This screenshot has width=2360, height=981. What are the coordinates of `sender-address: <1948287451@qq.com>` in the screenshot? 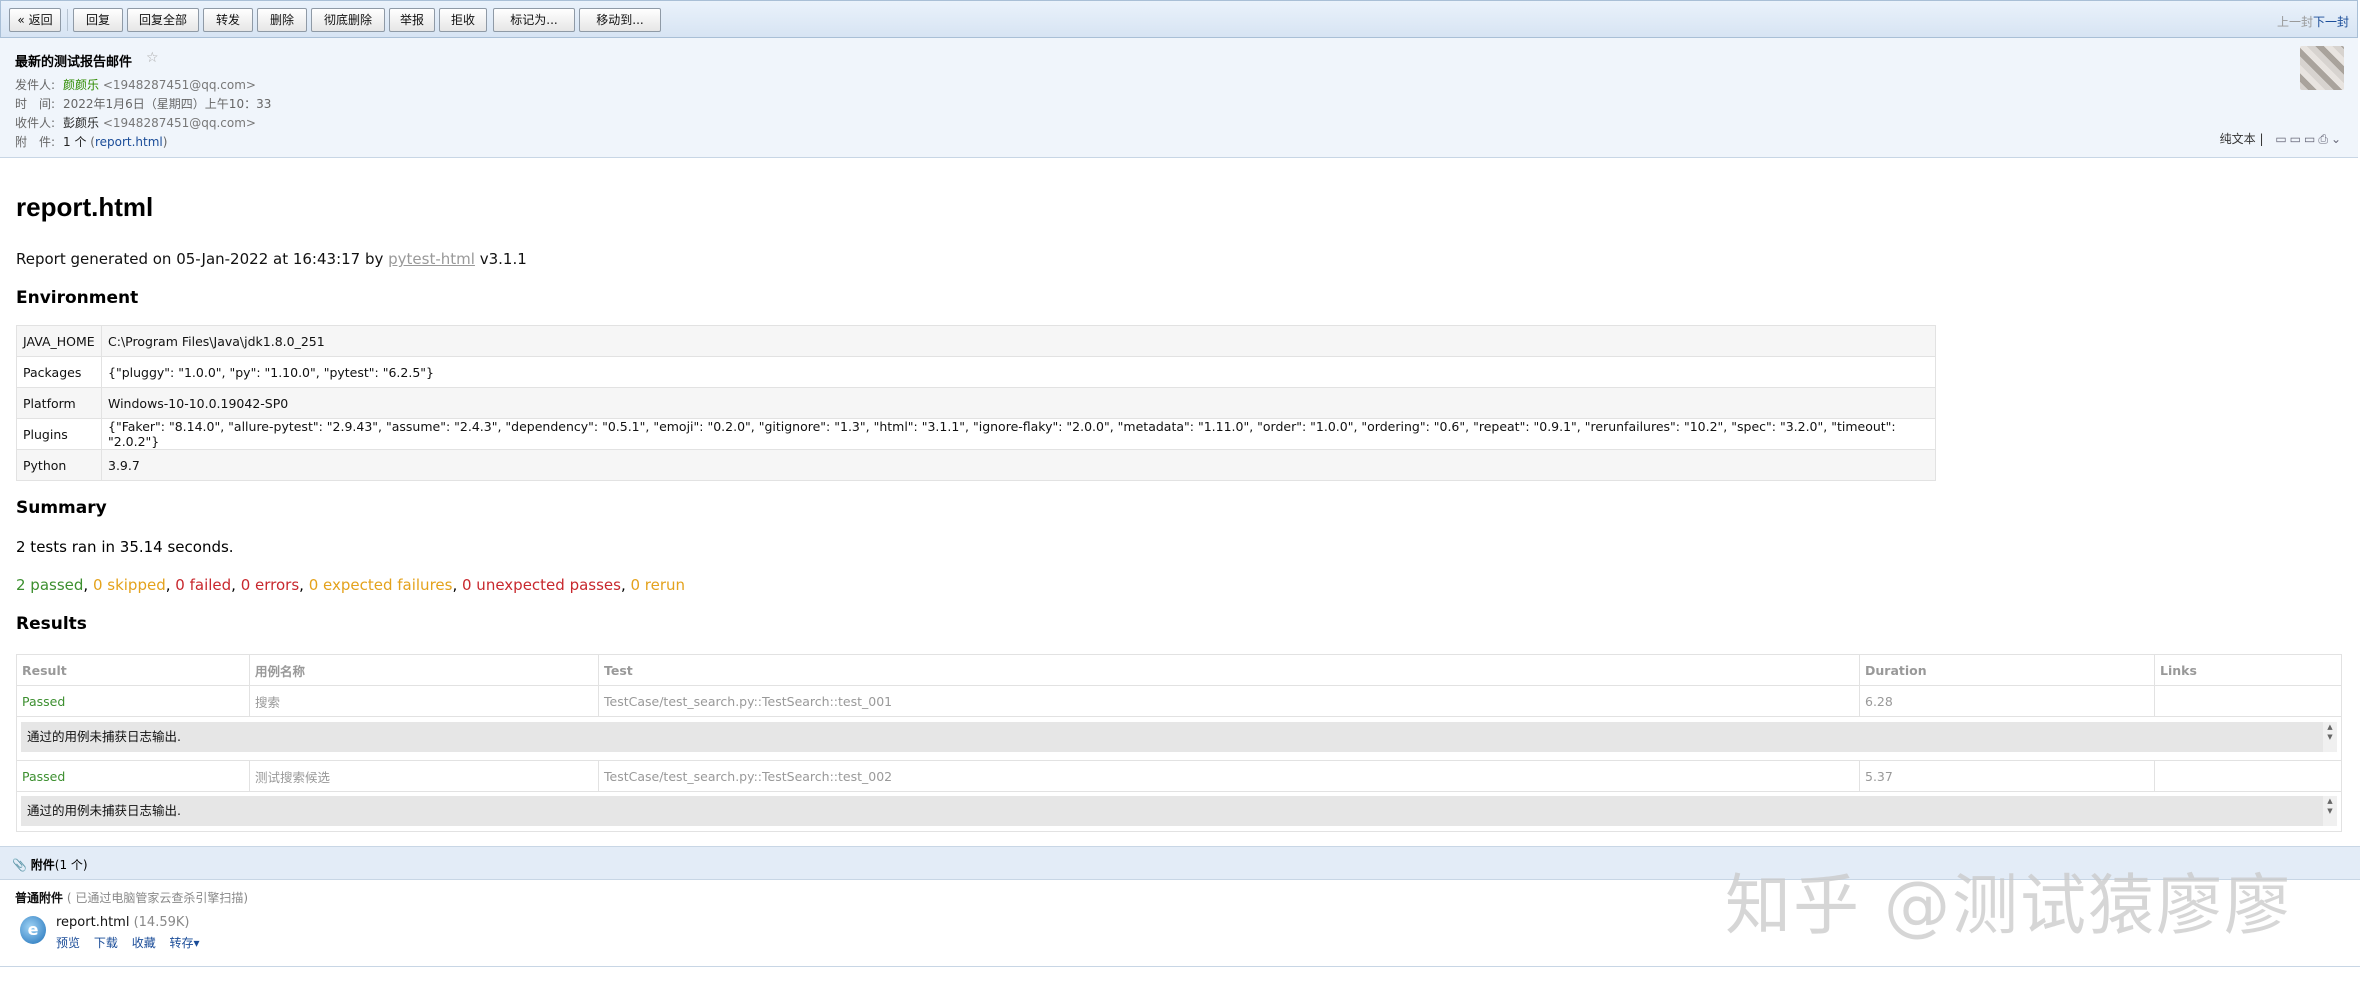 It's located at (179, 85).